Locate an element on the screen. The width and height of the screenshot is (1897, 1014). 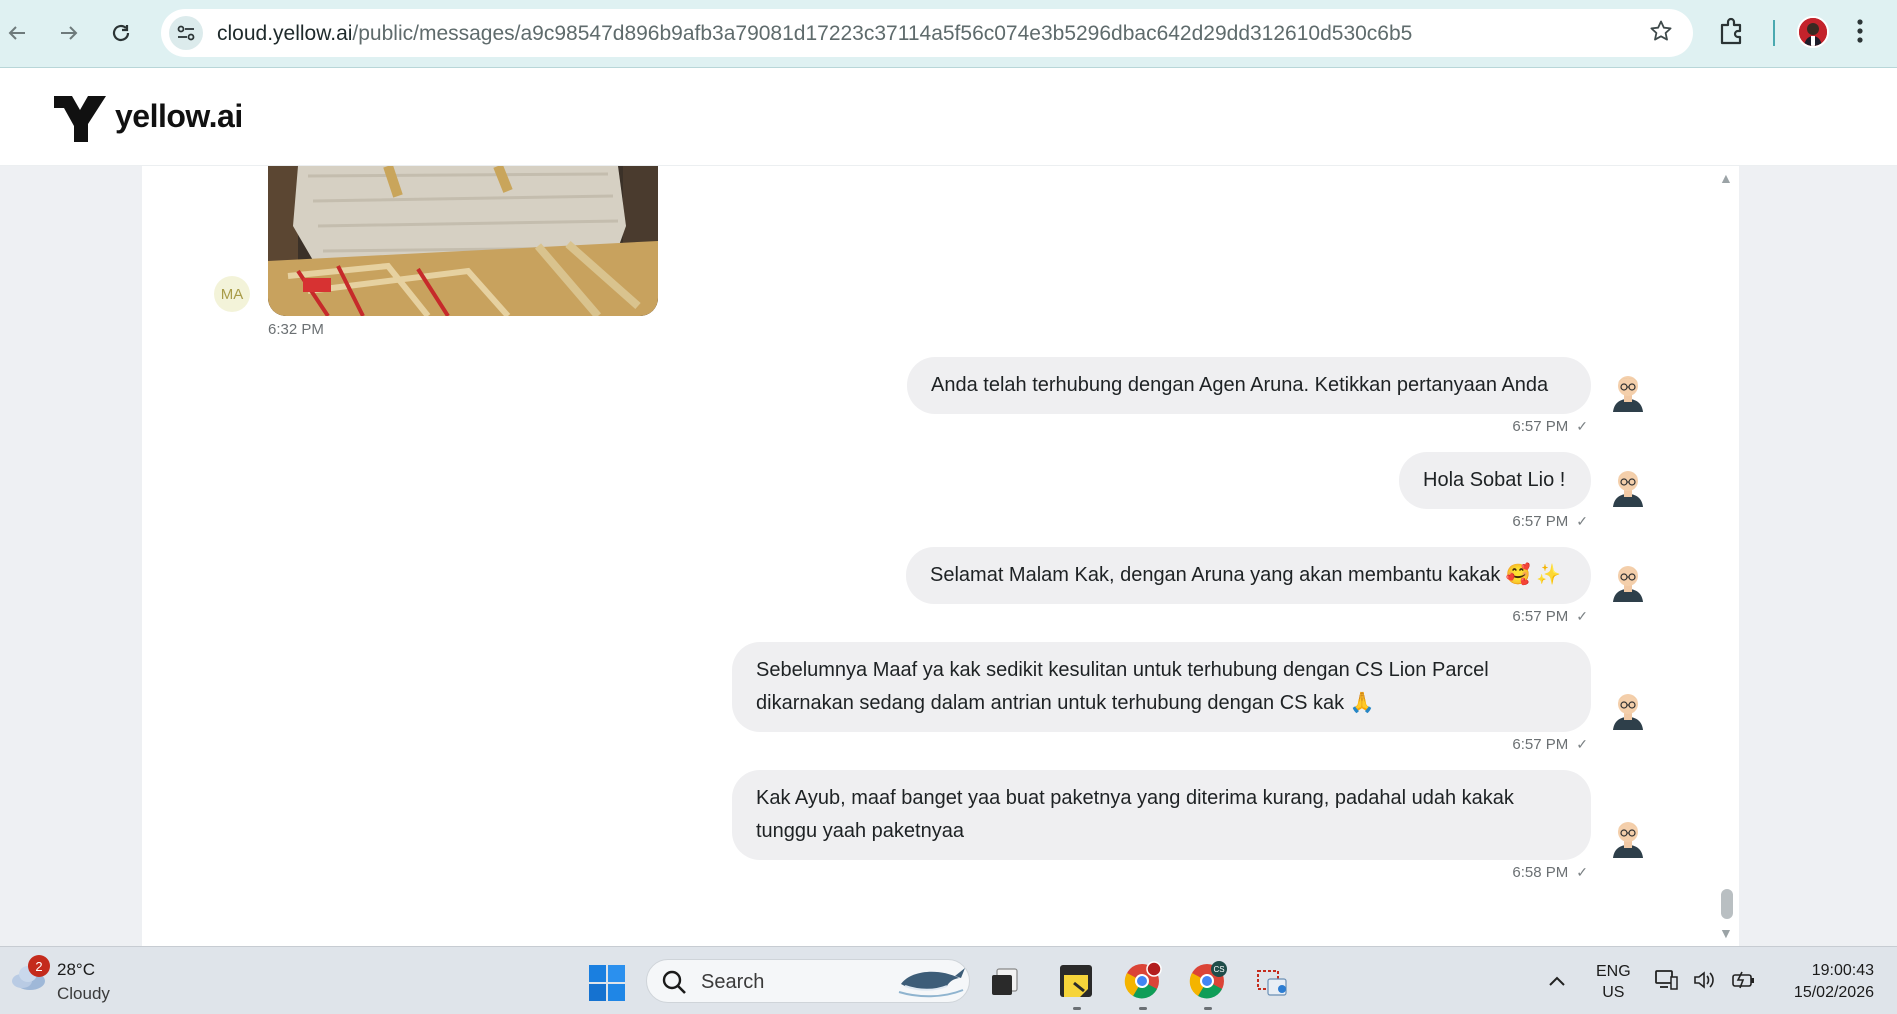
search-label: Search is located at coordinates (733, 982).